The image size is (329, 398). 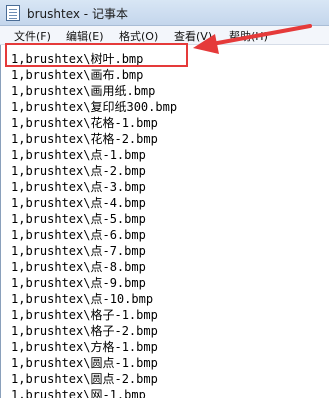 I want to click on red-arrow-icon, so click(x=252, y=39).